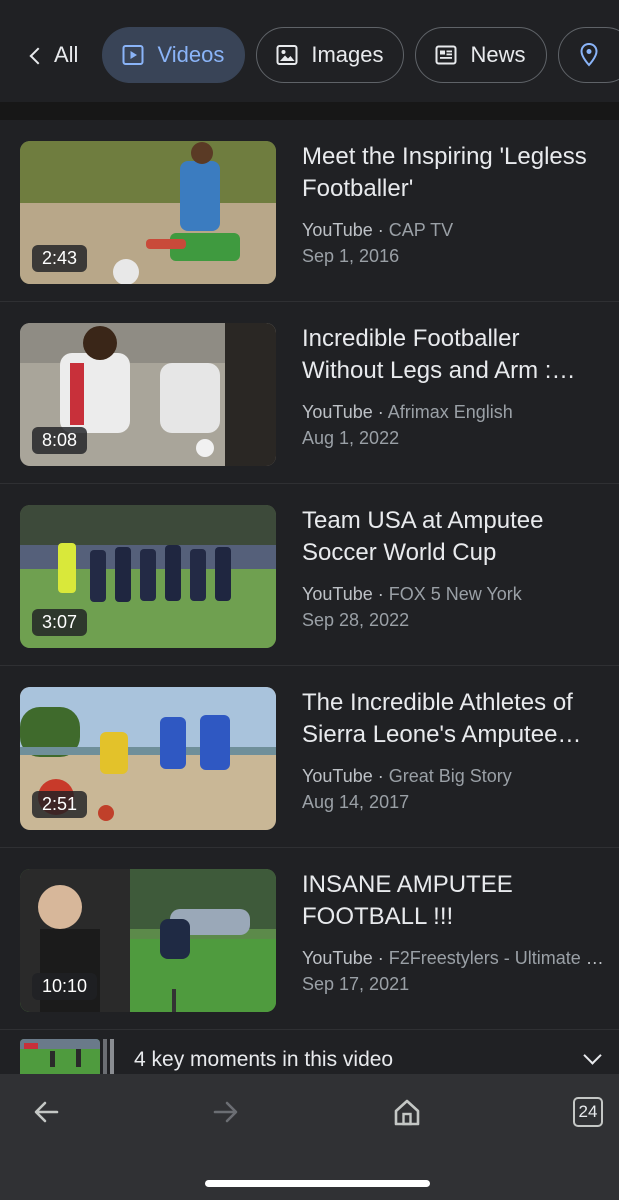  What do you see at coordinates (60, 1057) in the screenshot?
I see `key-moment-thumbnail` at bounding box center [60, 1057].